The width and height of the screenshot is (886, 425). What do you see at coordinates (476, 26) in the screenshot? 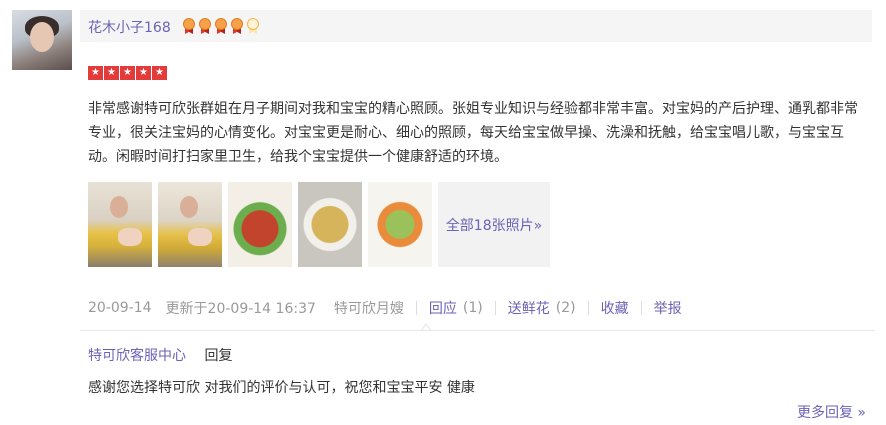
I see `review-header: 花木小子168` at bounding box center [476, 26].